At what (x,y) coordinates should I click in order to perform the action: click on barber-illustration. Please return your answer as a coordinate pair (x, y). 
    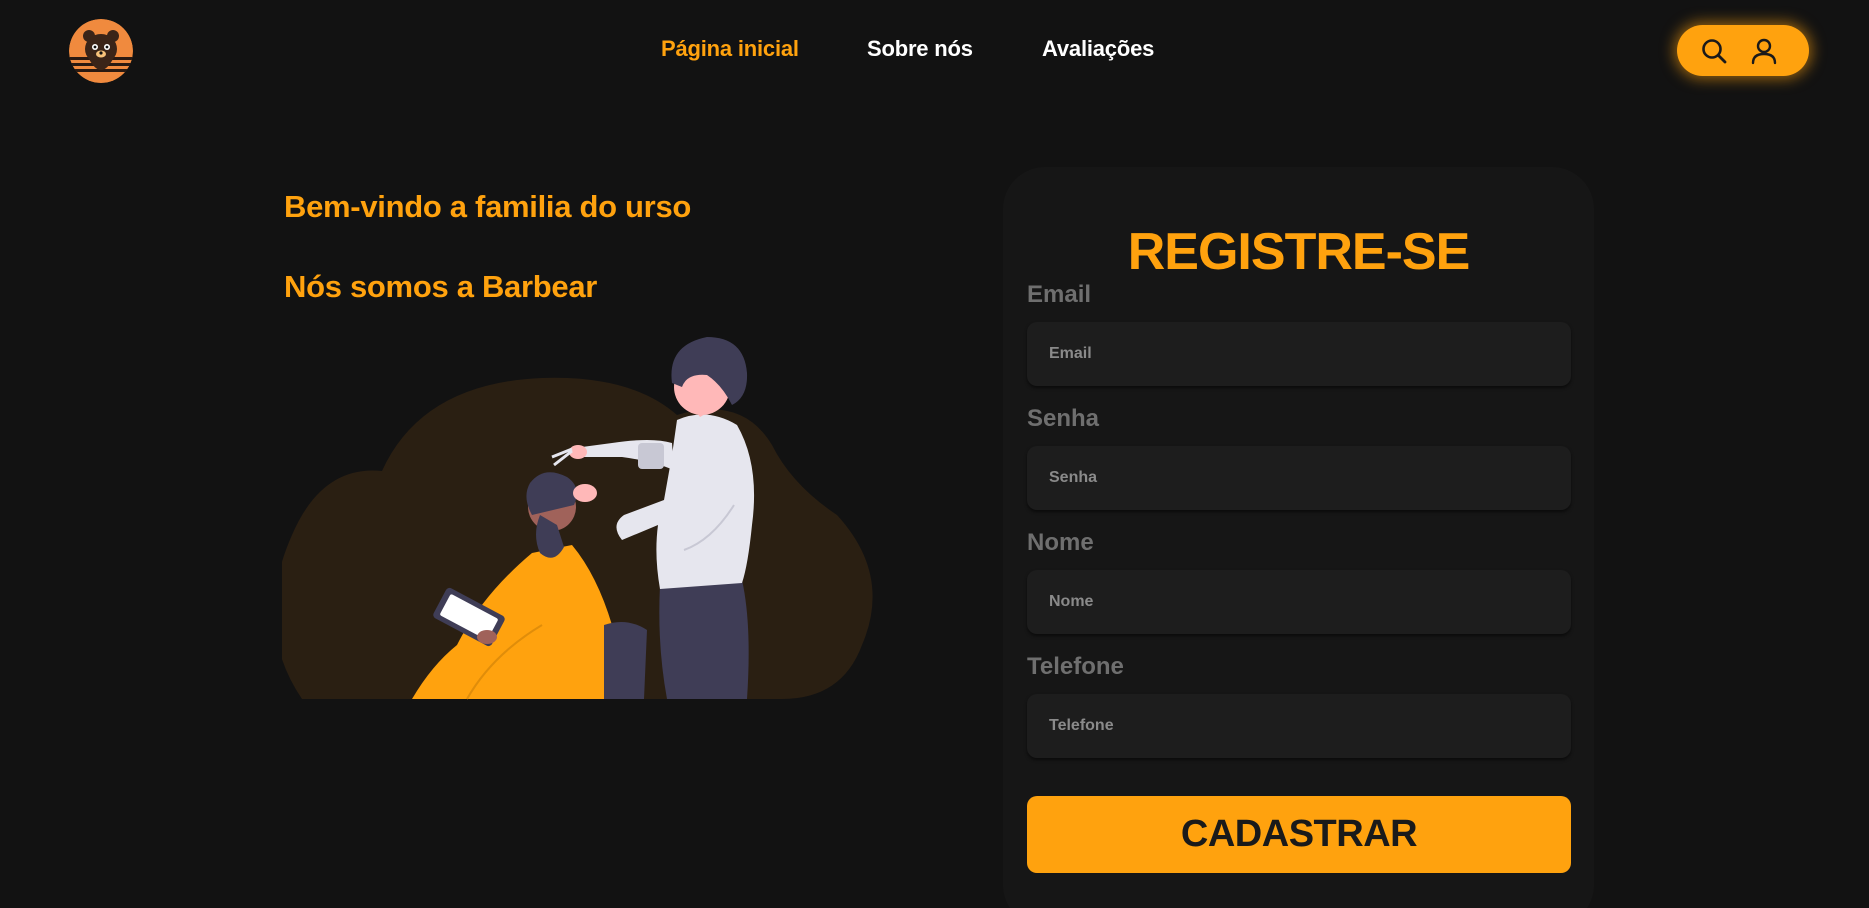
    Looking at the image, I should click on (576, 512).